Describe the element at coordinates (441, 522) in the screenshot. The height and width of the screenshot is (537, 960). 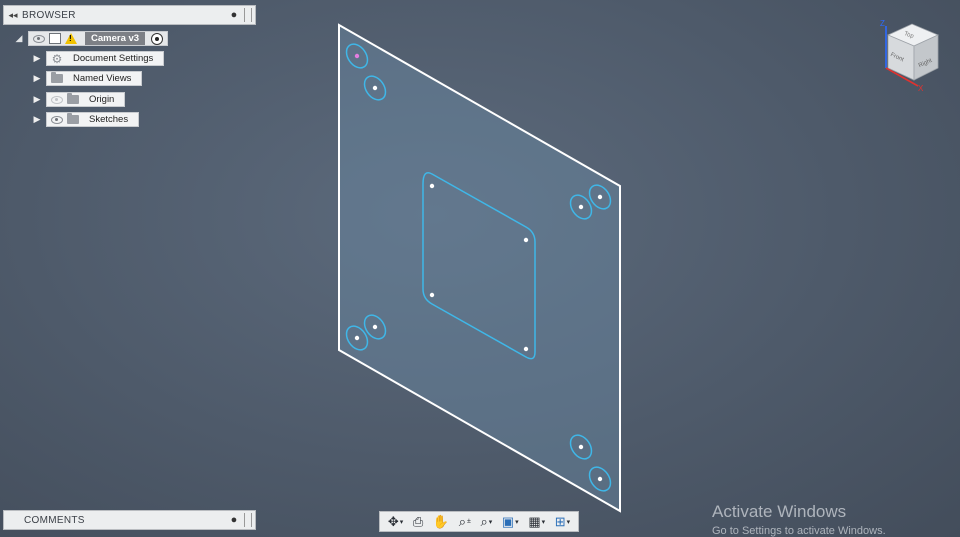
I see `pan-icon: ✋` at that location.